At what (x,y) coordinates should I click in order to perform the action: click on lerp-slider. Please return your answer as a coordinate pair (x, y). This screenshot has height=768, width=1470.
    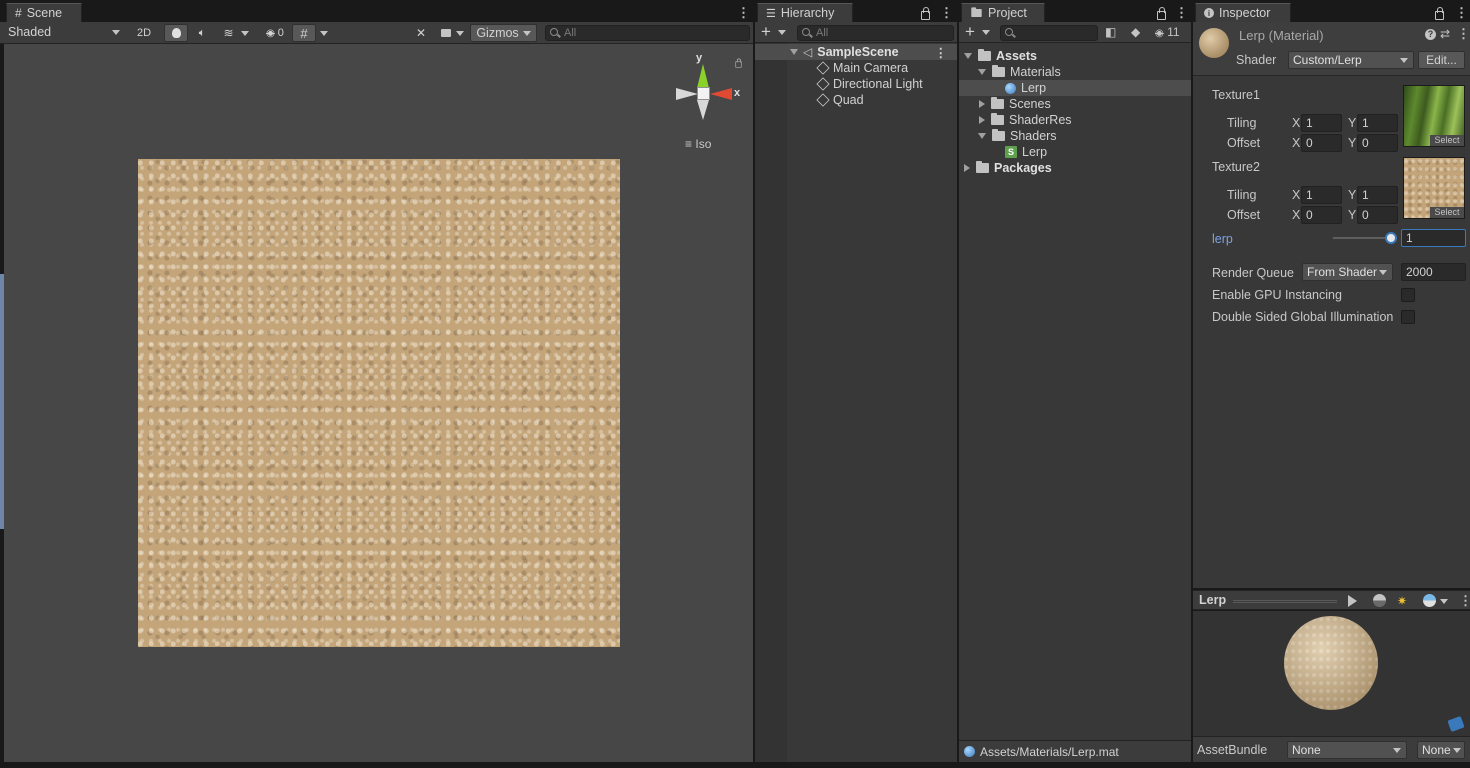
    Looking at the image, I should click on (1365, 238).